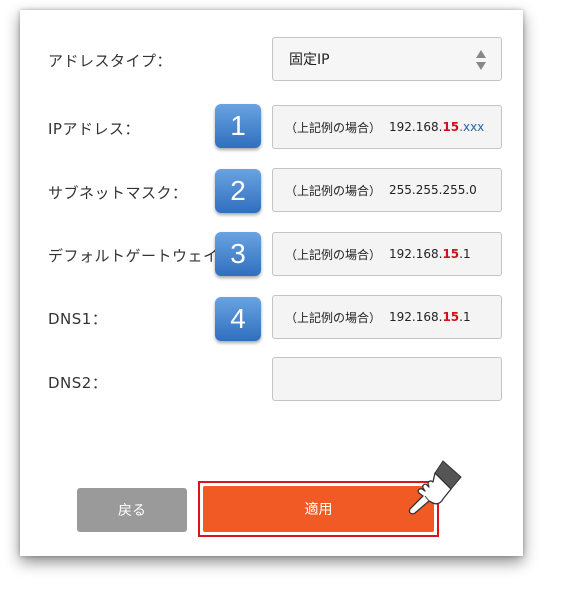  What do you see at coordinates (309, 60) in the screenshot?
I see `address-type-value: 固定IP` at bounding box center [309, 60].